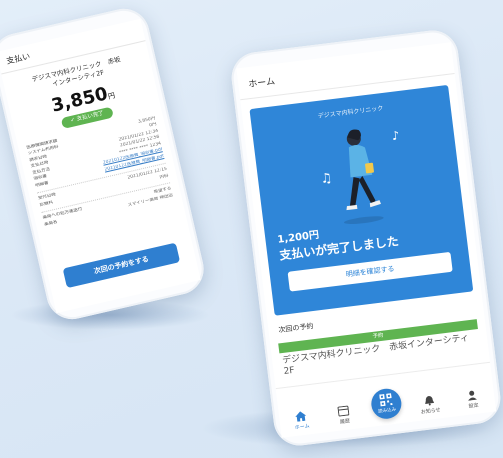  I want to click on detail-value: 内科, so click(164, 176).